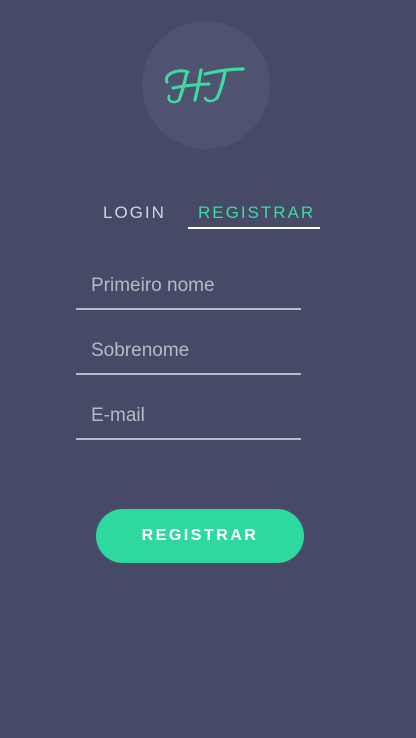  I want to click on register-button: REGISTRAR, so click(200, 536).